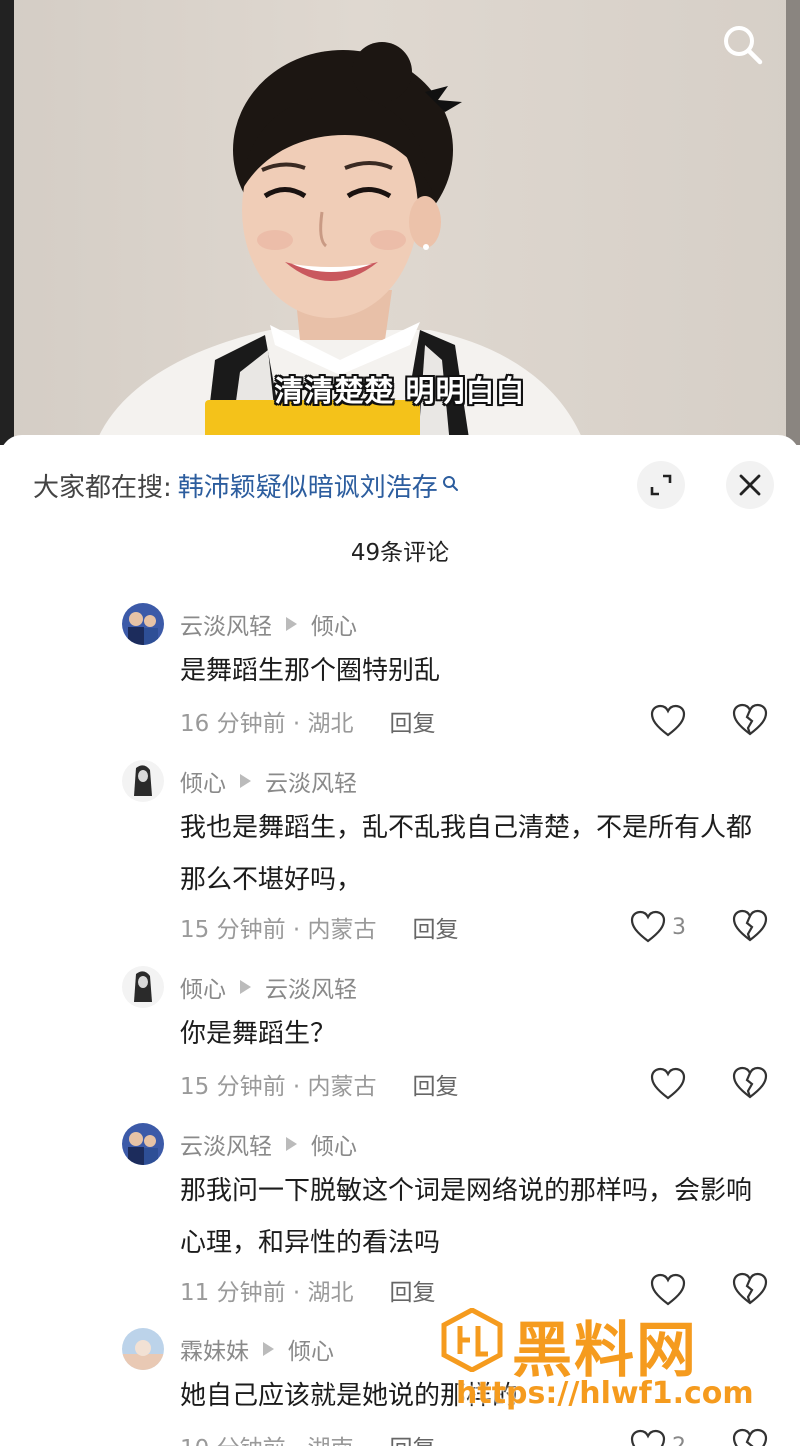 This screenshot has width=800, height=1446. What do you see at coordinates (102, 487) in the screenshot?
I see `hot-search-prefix: 大家都在搜:` at bounding box center [102, 487].